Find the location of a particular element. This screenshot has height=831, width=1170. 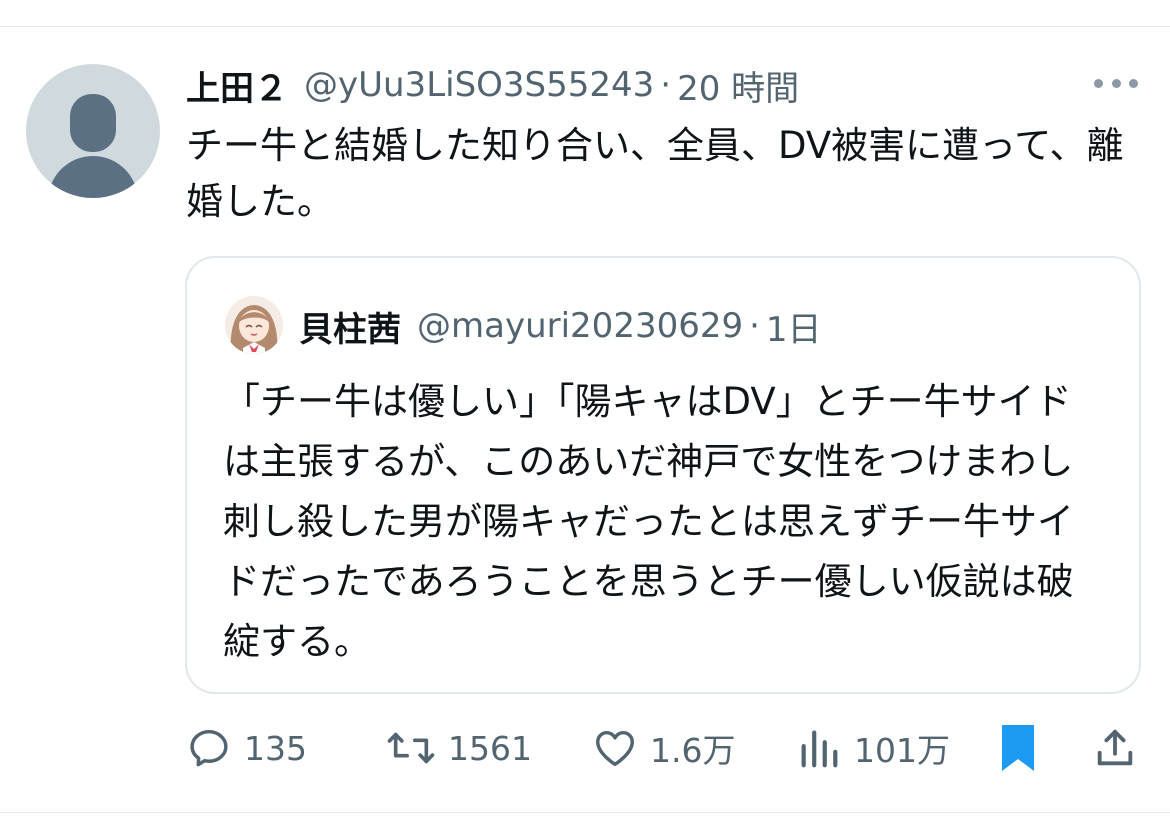

quote-avatar-illustration is located at coordinates (254, 325).